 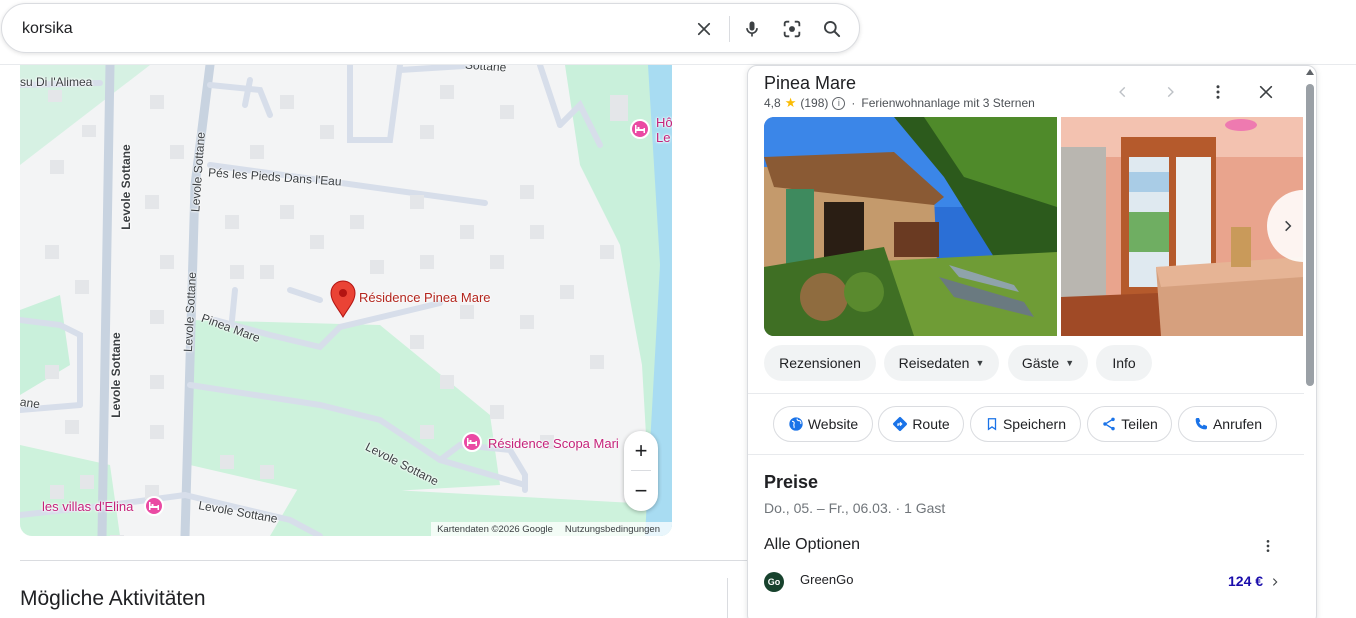 What do you see at coordinates (752, 29) in the screenshot?
I see `microphone-icon` at bounding box center [752, 29].